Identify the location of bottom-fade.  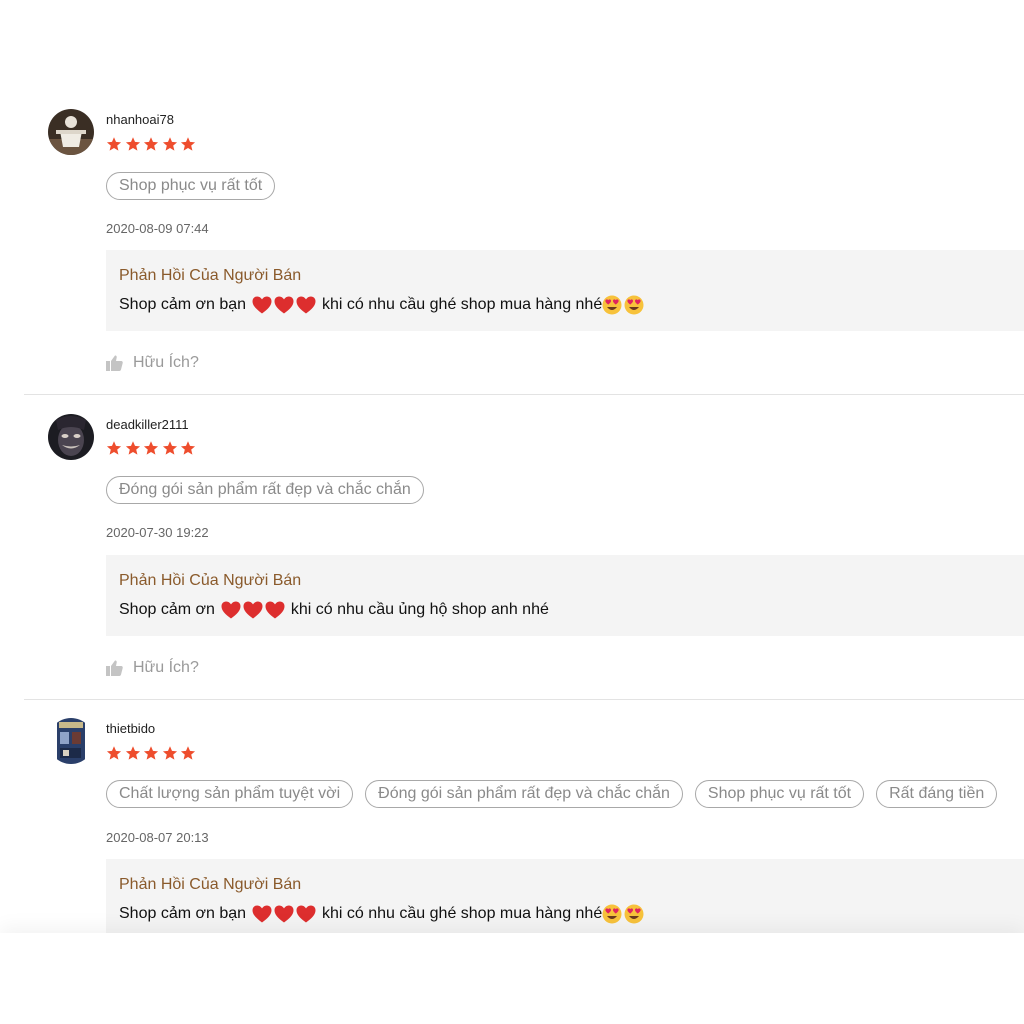
(512, 978).